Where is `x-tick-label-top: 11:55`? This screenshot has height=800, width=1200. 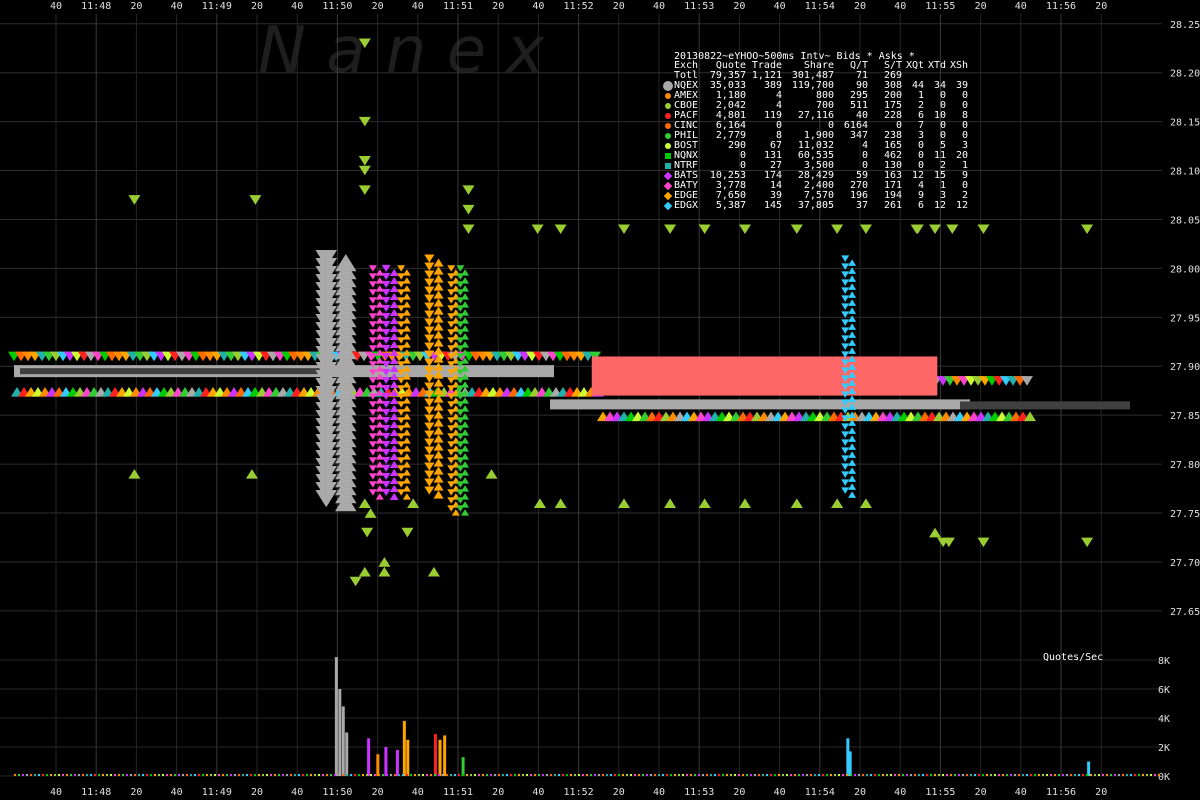 x-tick-label-top: 11:55 is located at coordinates (940, 6).